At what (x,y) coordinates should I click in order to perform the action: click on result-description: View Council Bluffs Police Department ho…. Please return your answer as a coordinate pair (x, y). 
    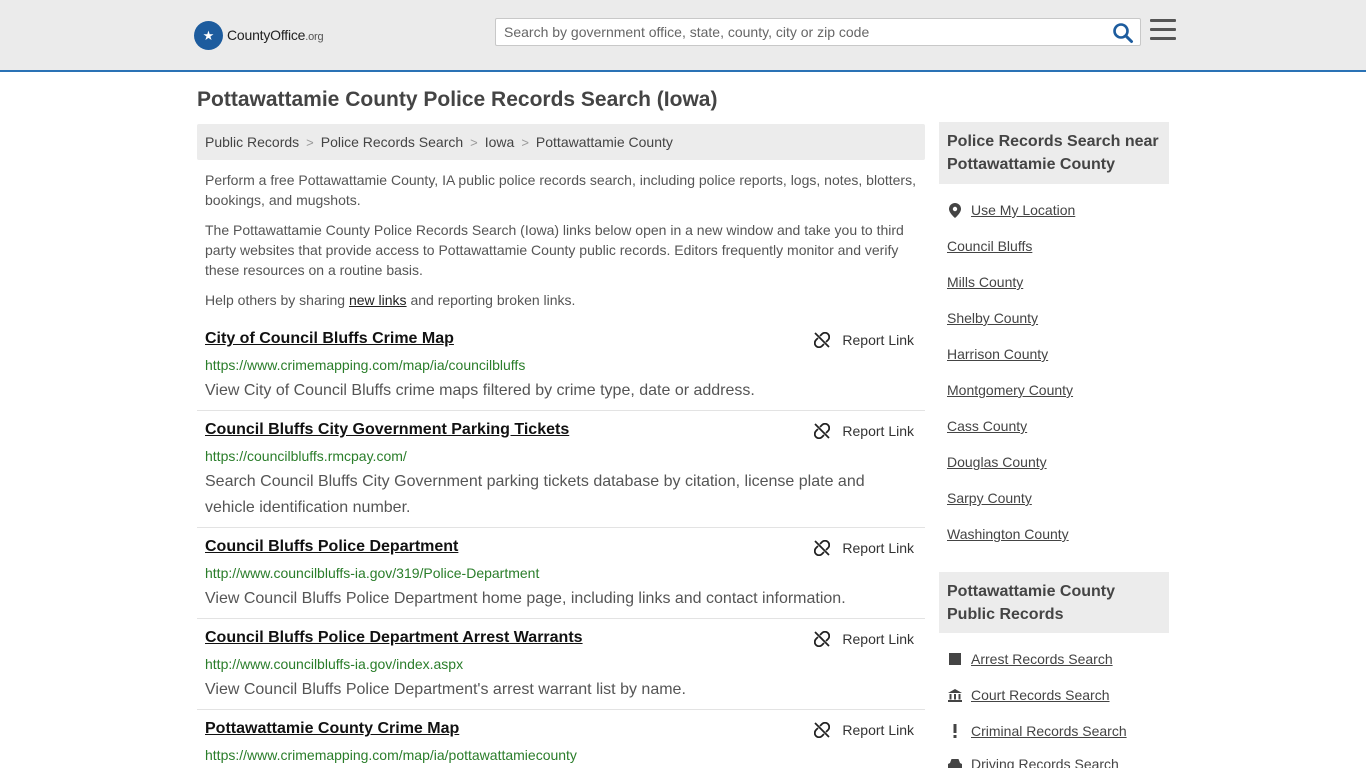
    Looking at the image, I should click on (525, 598).